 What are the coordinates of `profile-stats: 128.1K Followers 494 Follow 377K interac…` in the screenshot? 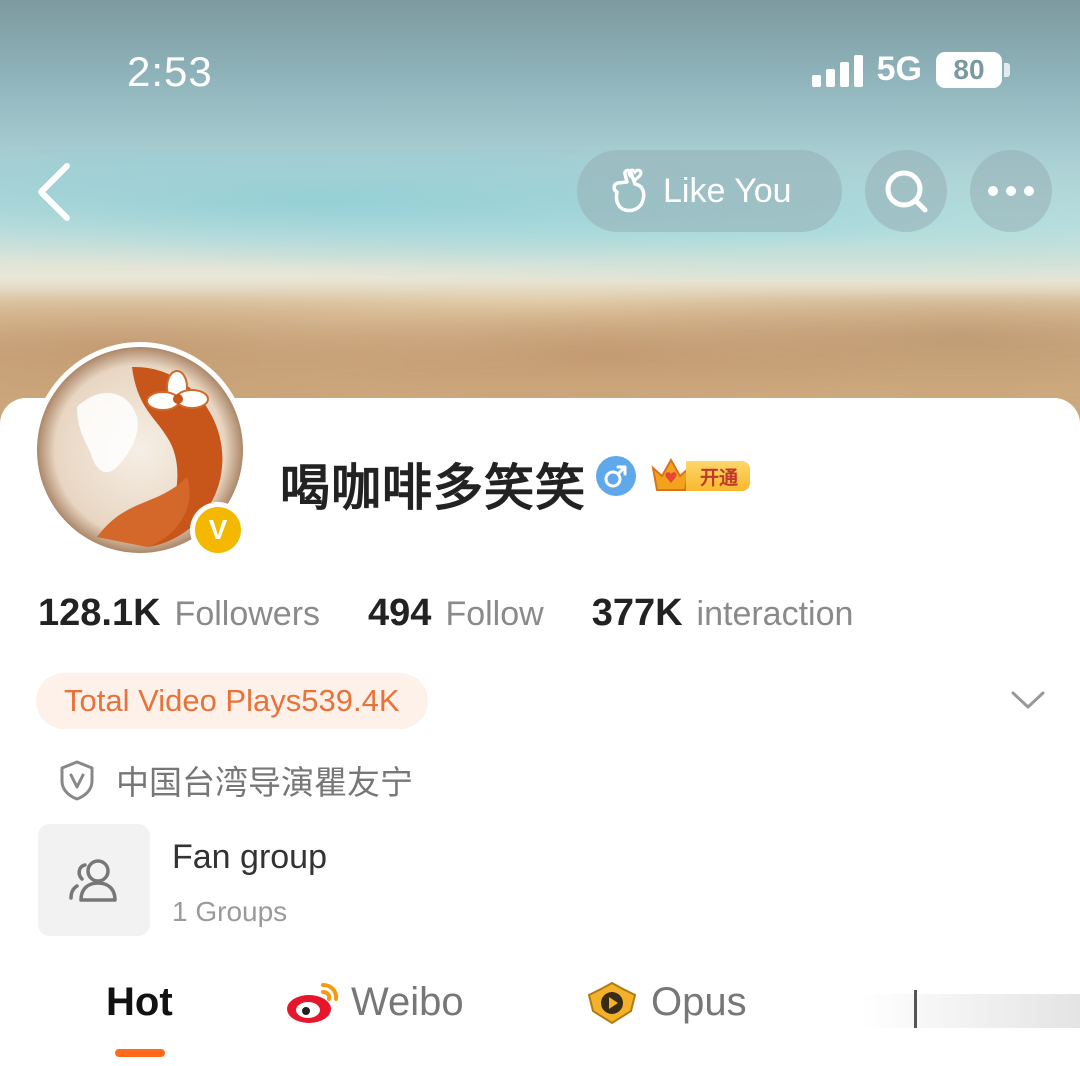 It's located at (469, 613).